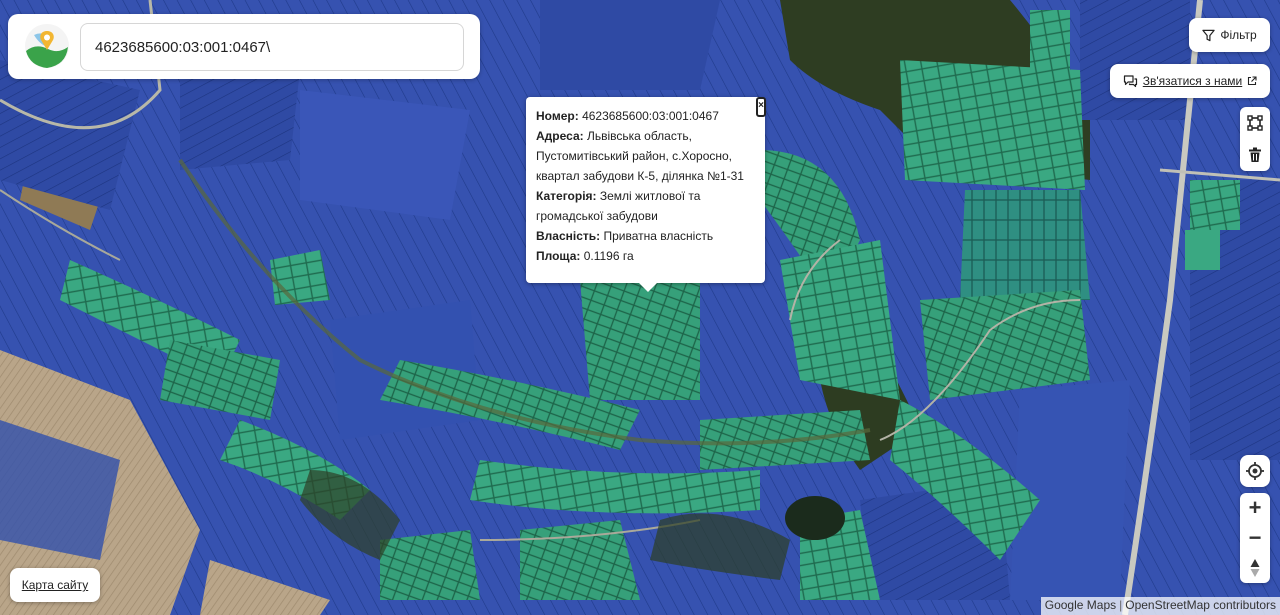 Image resolution: width=1280 pixels, height=615 pixels. Describe the element at coordinates (558, 256) in the screenshot. I see `parcel-area-label: Площа:` at that location.